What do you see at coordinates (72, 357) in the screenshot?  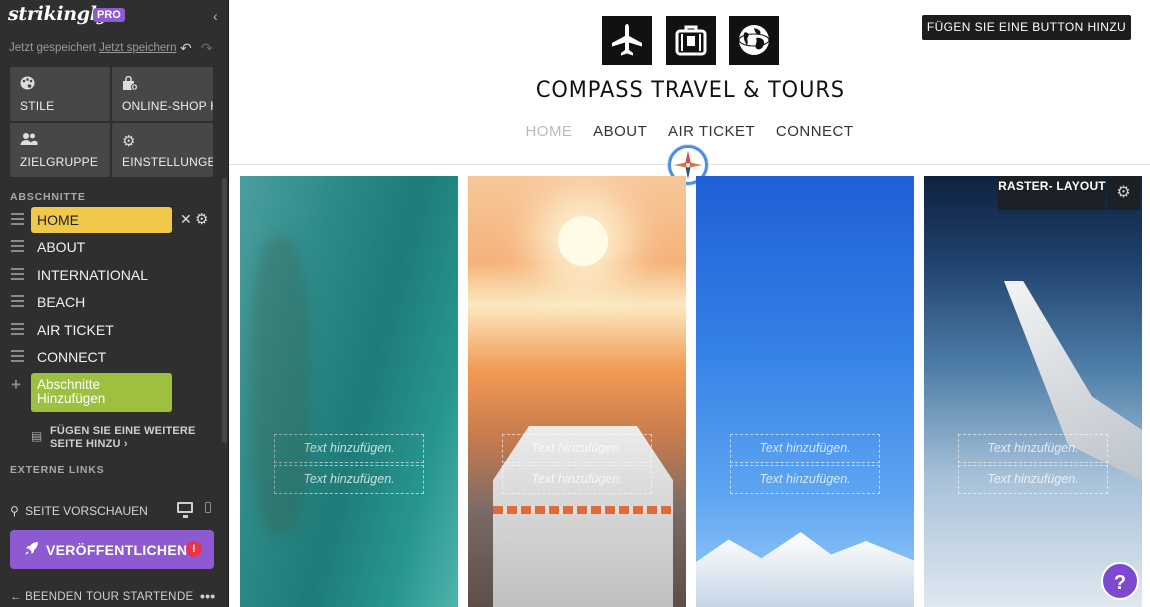 I see `section-label: CONNECT` at bounding box center [72, 357].